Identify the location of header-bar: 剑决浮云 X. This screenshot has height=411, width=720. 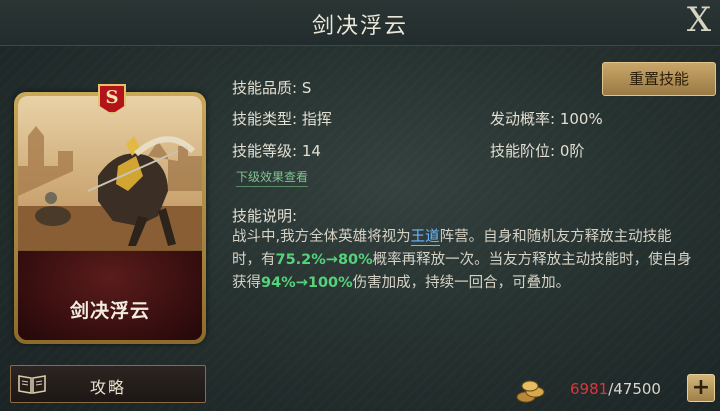
(360, 23).